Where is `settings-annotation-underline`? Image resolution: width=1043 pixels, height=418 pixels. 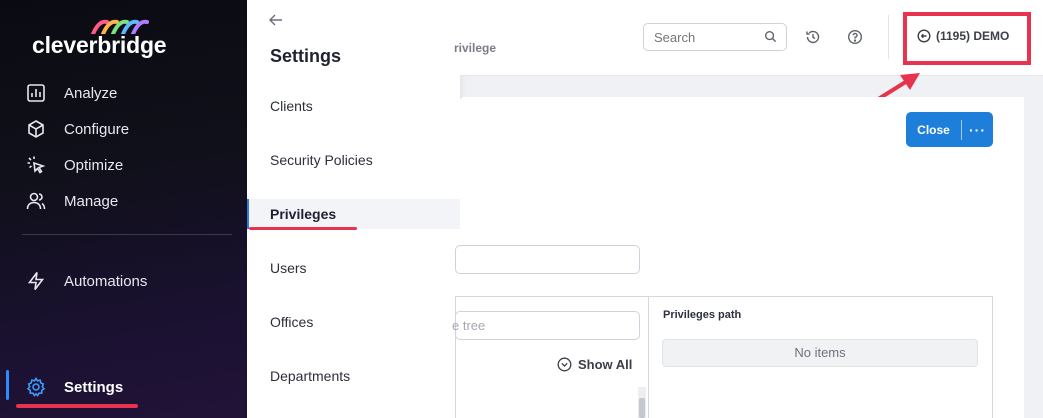
settings-annotation-underline is located at coordinates (77, 406).